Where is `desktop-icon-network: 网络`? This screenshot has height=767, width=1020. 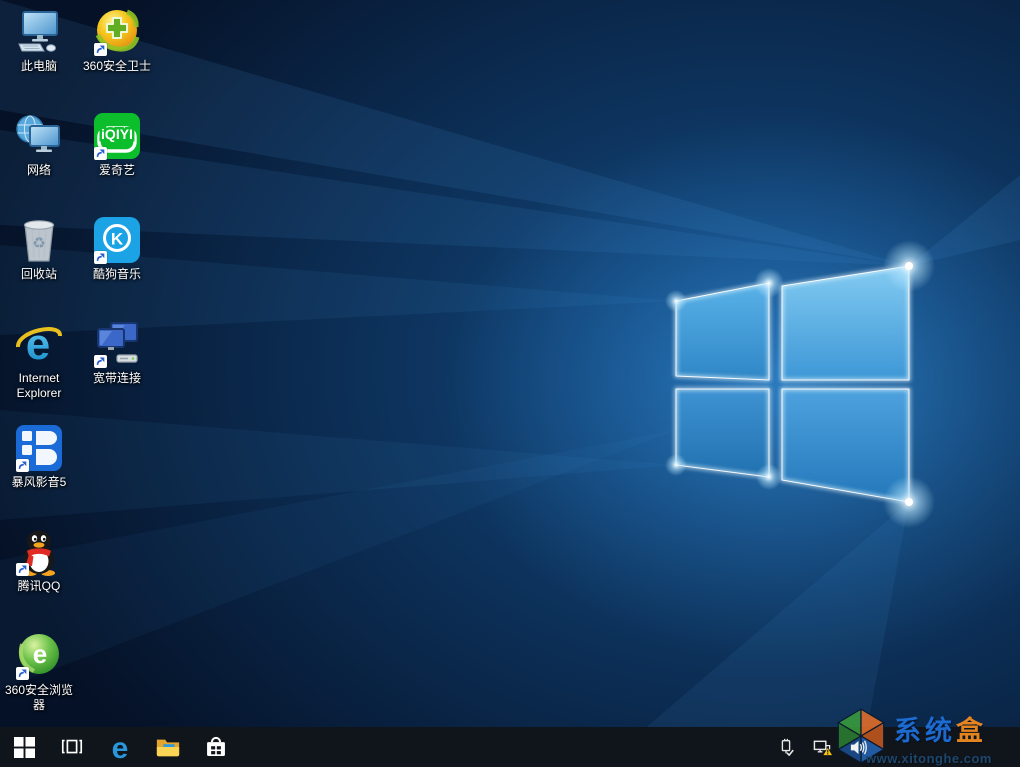
desktop-icon-network: 网络 is located at coordinates (39, 145).